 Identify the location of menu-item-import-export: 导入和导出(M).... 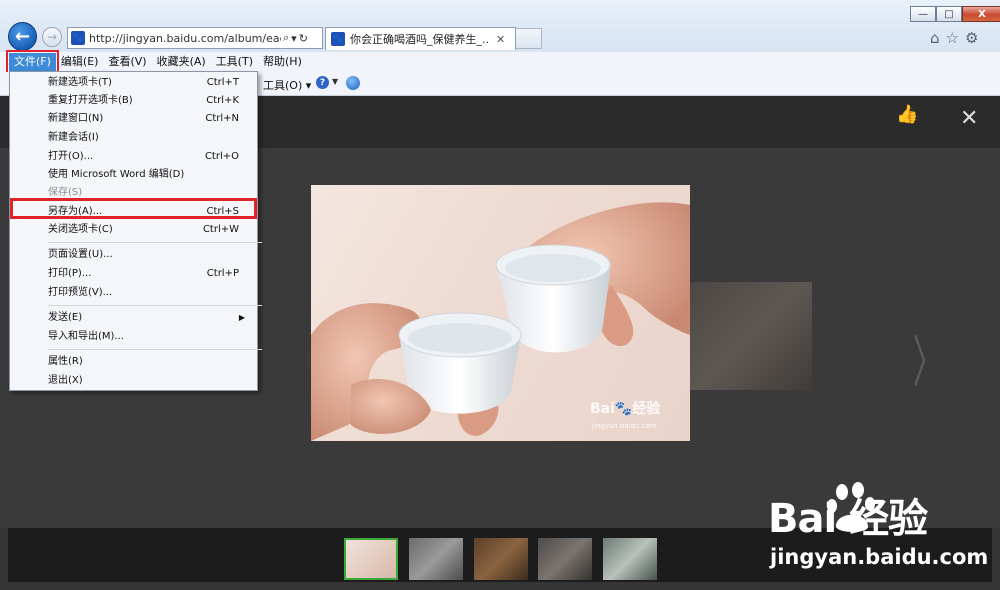
(150, 336).